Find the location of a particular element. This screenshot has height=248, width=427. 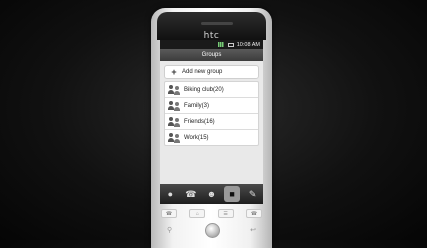

add-new-group-label: Add new group is located at coordinates (202, 72).